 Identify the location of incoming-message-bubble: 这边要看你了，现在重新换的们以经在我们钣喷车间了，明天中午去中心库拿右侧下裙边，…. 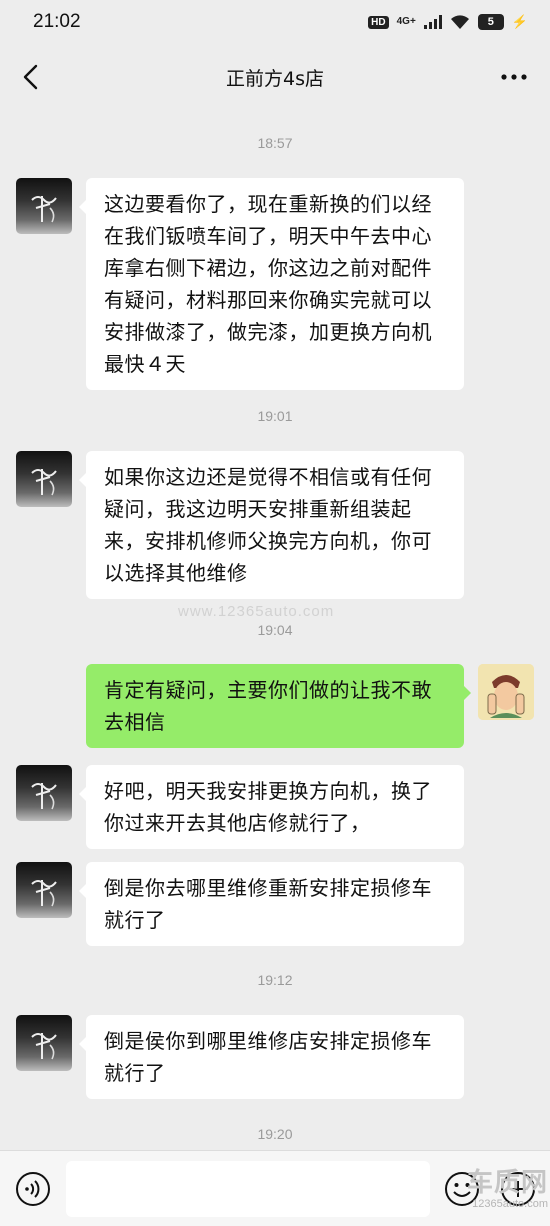
(271, 284).